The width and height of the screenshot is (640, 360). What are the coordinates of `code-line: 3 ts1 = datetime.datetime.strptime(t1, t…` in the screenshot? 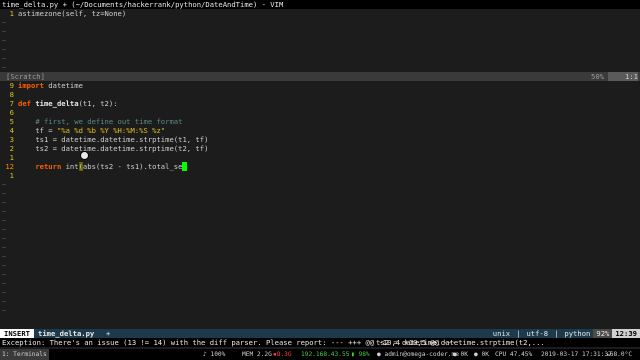 It's located at (320, 139).